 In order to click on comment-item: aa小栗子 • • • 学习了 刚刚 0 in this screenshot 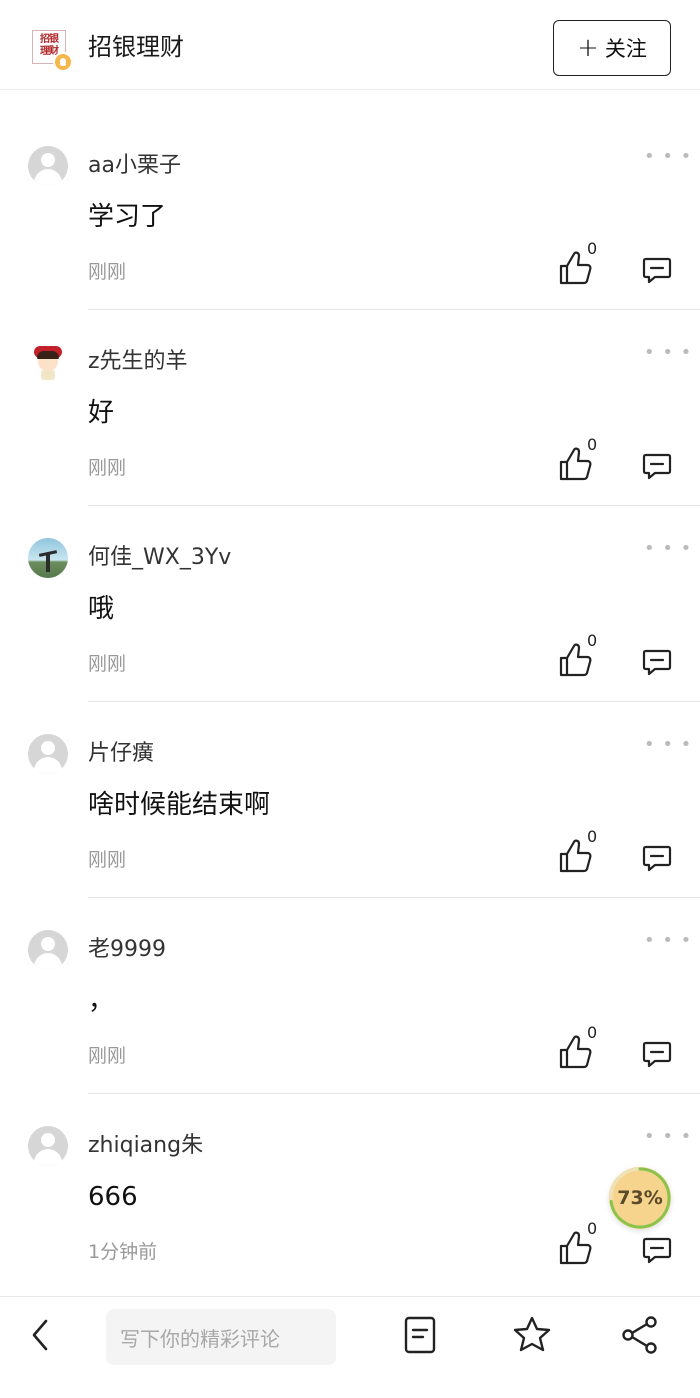, I will do `click(350, 212)`.